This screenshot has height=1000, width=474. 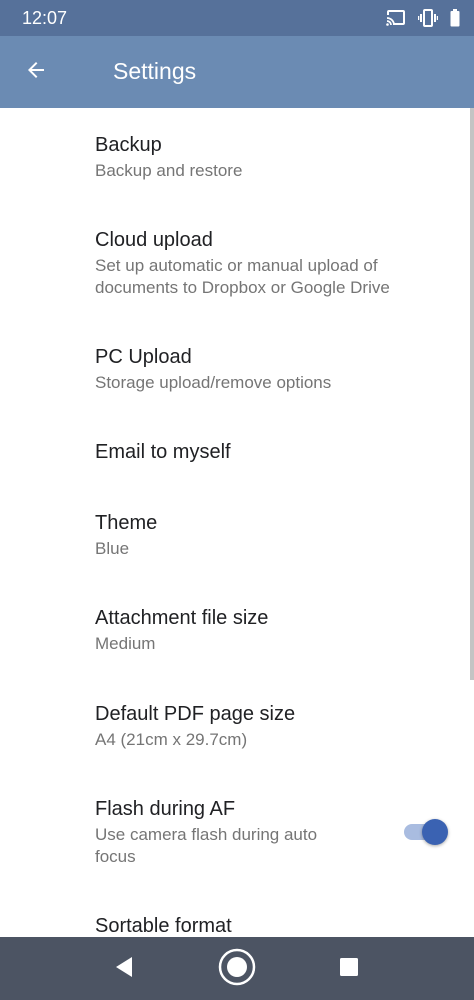 I want to click on setting-title: Attachment file size, so click(x=182, y=618).